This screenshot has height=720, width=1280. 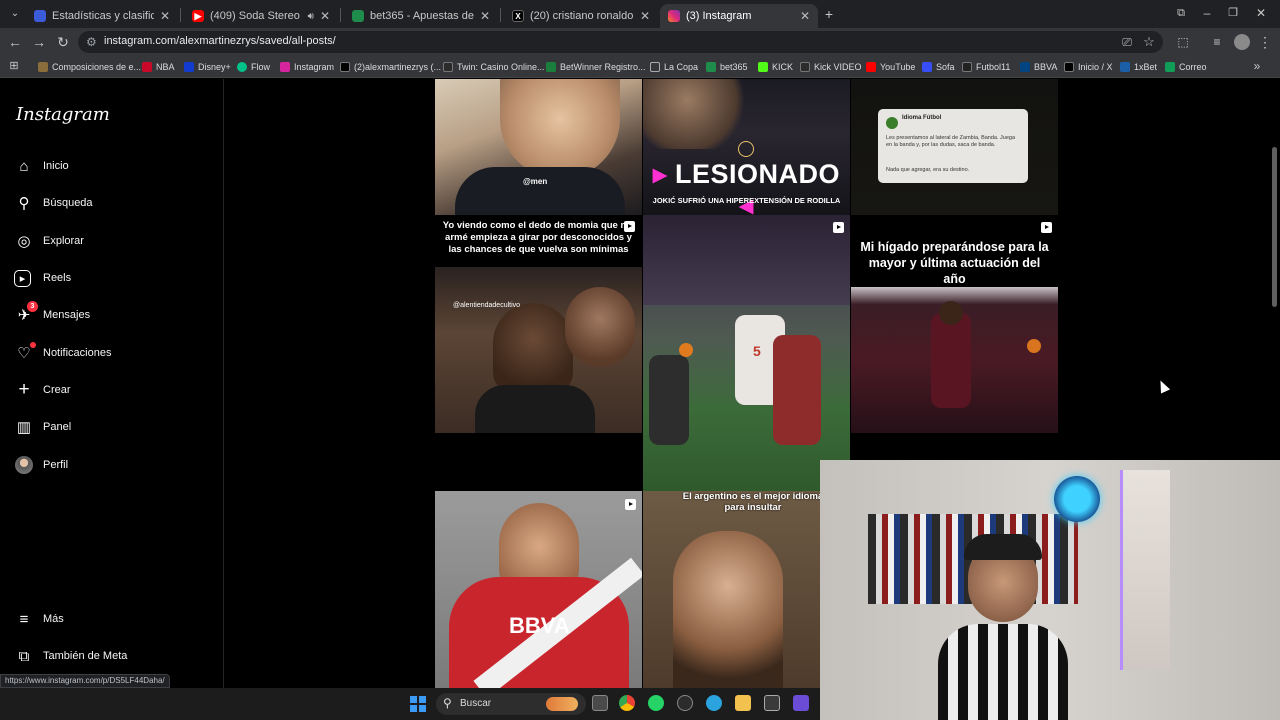 I want to click on sidebar-item-label: Panel, so click(x=57, y=427).